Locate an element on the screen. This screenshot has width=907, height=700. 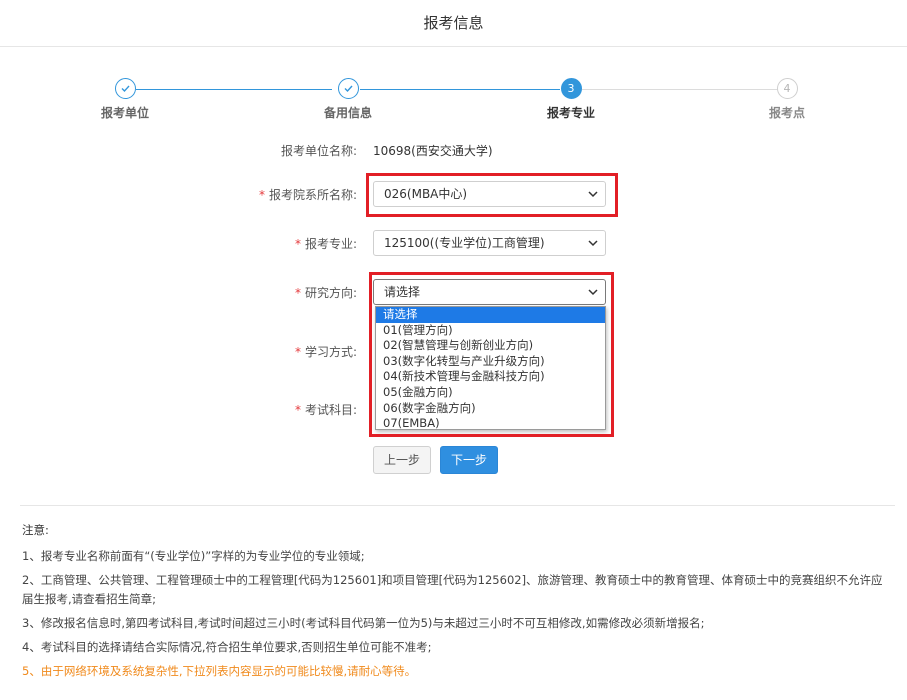
page-title: 报考信息 is located at coordinates (453, 23).